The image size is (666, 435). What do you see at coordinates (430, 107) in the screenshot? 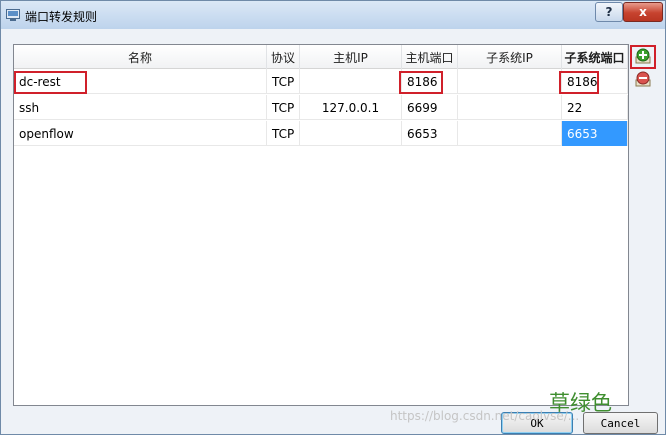
I see `cell-host-port: 6699` at bounding box center [430, 107].